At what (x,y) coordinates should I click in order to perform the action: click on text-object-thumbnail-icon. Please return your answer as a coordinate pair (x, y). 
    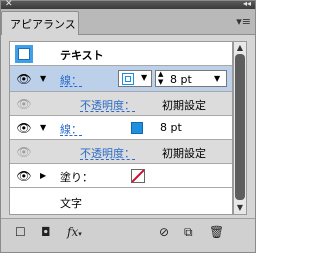
    Looking at the image, I should click on (24, 54).